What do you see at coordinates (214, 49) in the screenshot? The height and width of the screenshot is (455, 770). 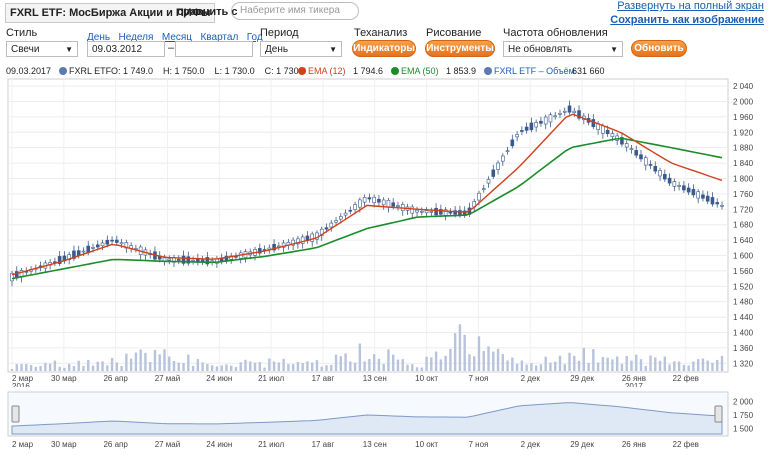 I see `date-to-input` at bounding box center [214, 49].